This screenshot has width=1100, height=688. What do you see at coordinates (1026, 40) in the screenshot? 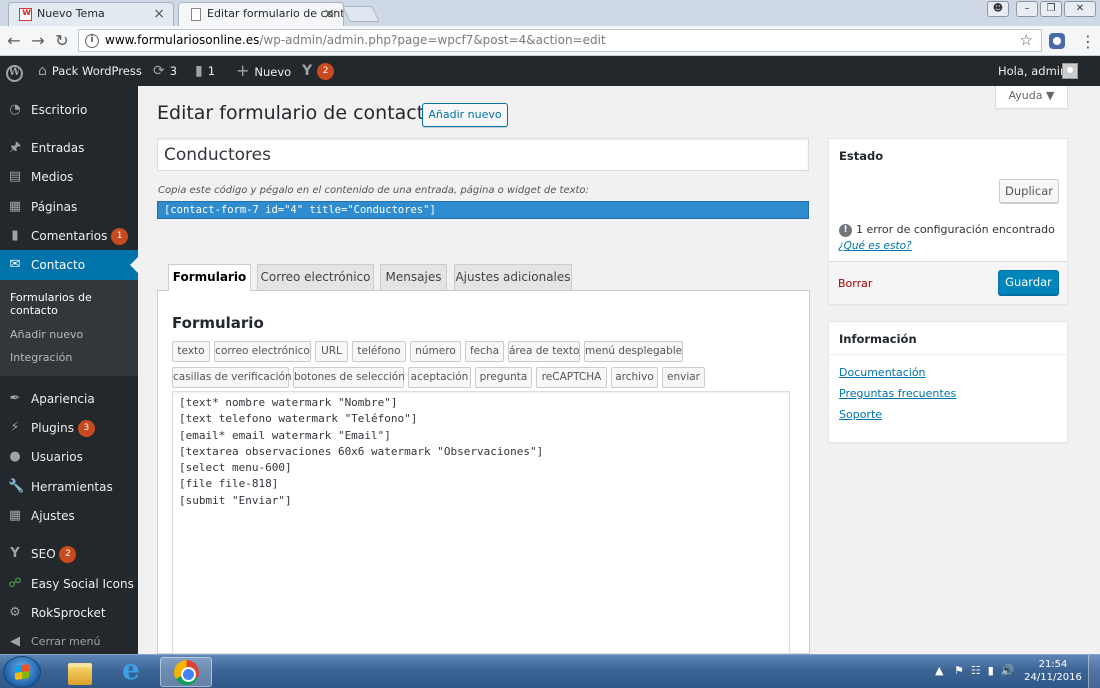
I see `bookmark-star-icon: ☆` at bounding box center [1026, 40].